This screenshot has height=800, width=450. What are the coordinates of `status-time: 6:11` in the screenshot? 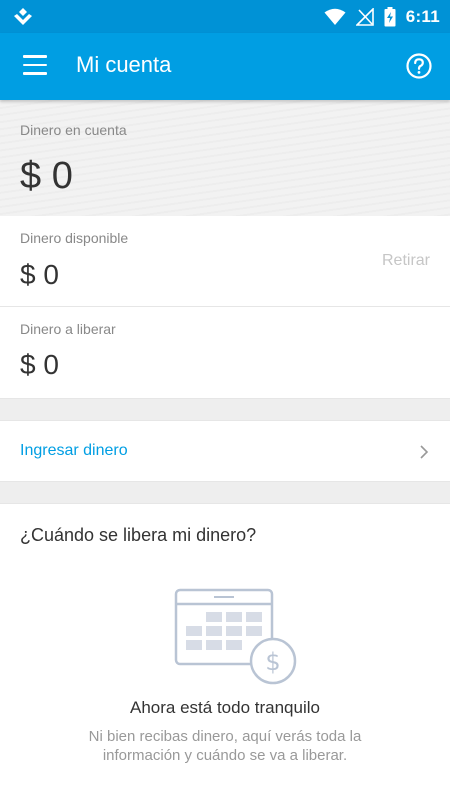 It's located at (422, 16).